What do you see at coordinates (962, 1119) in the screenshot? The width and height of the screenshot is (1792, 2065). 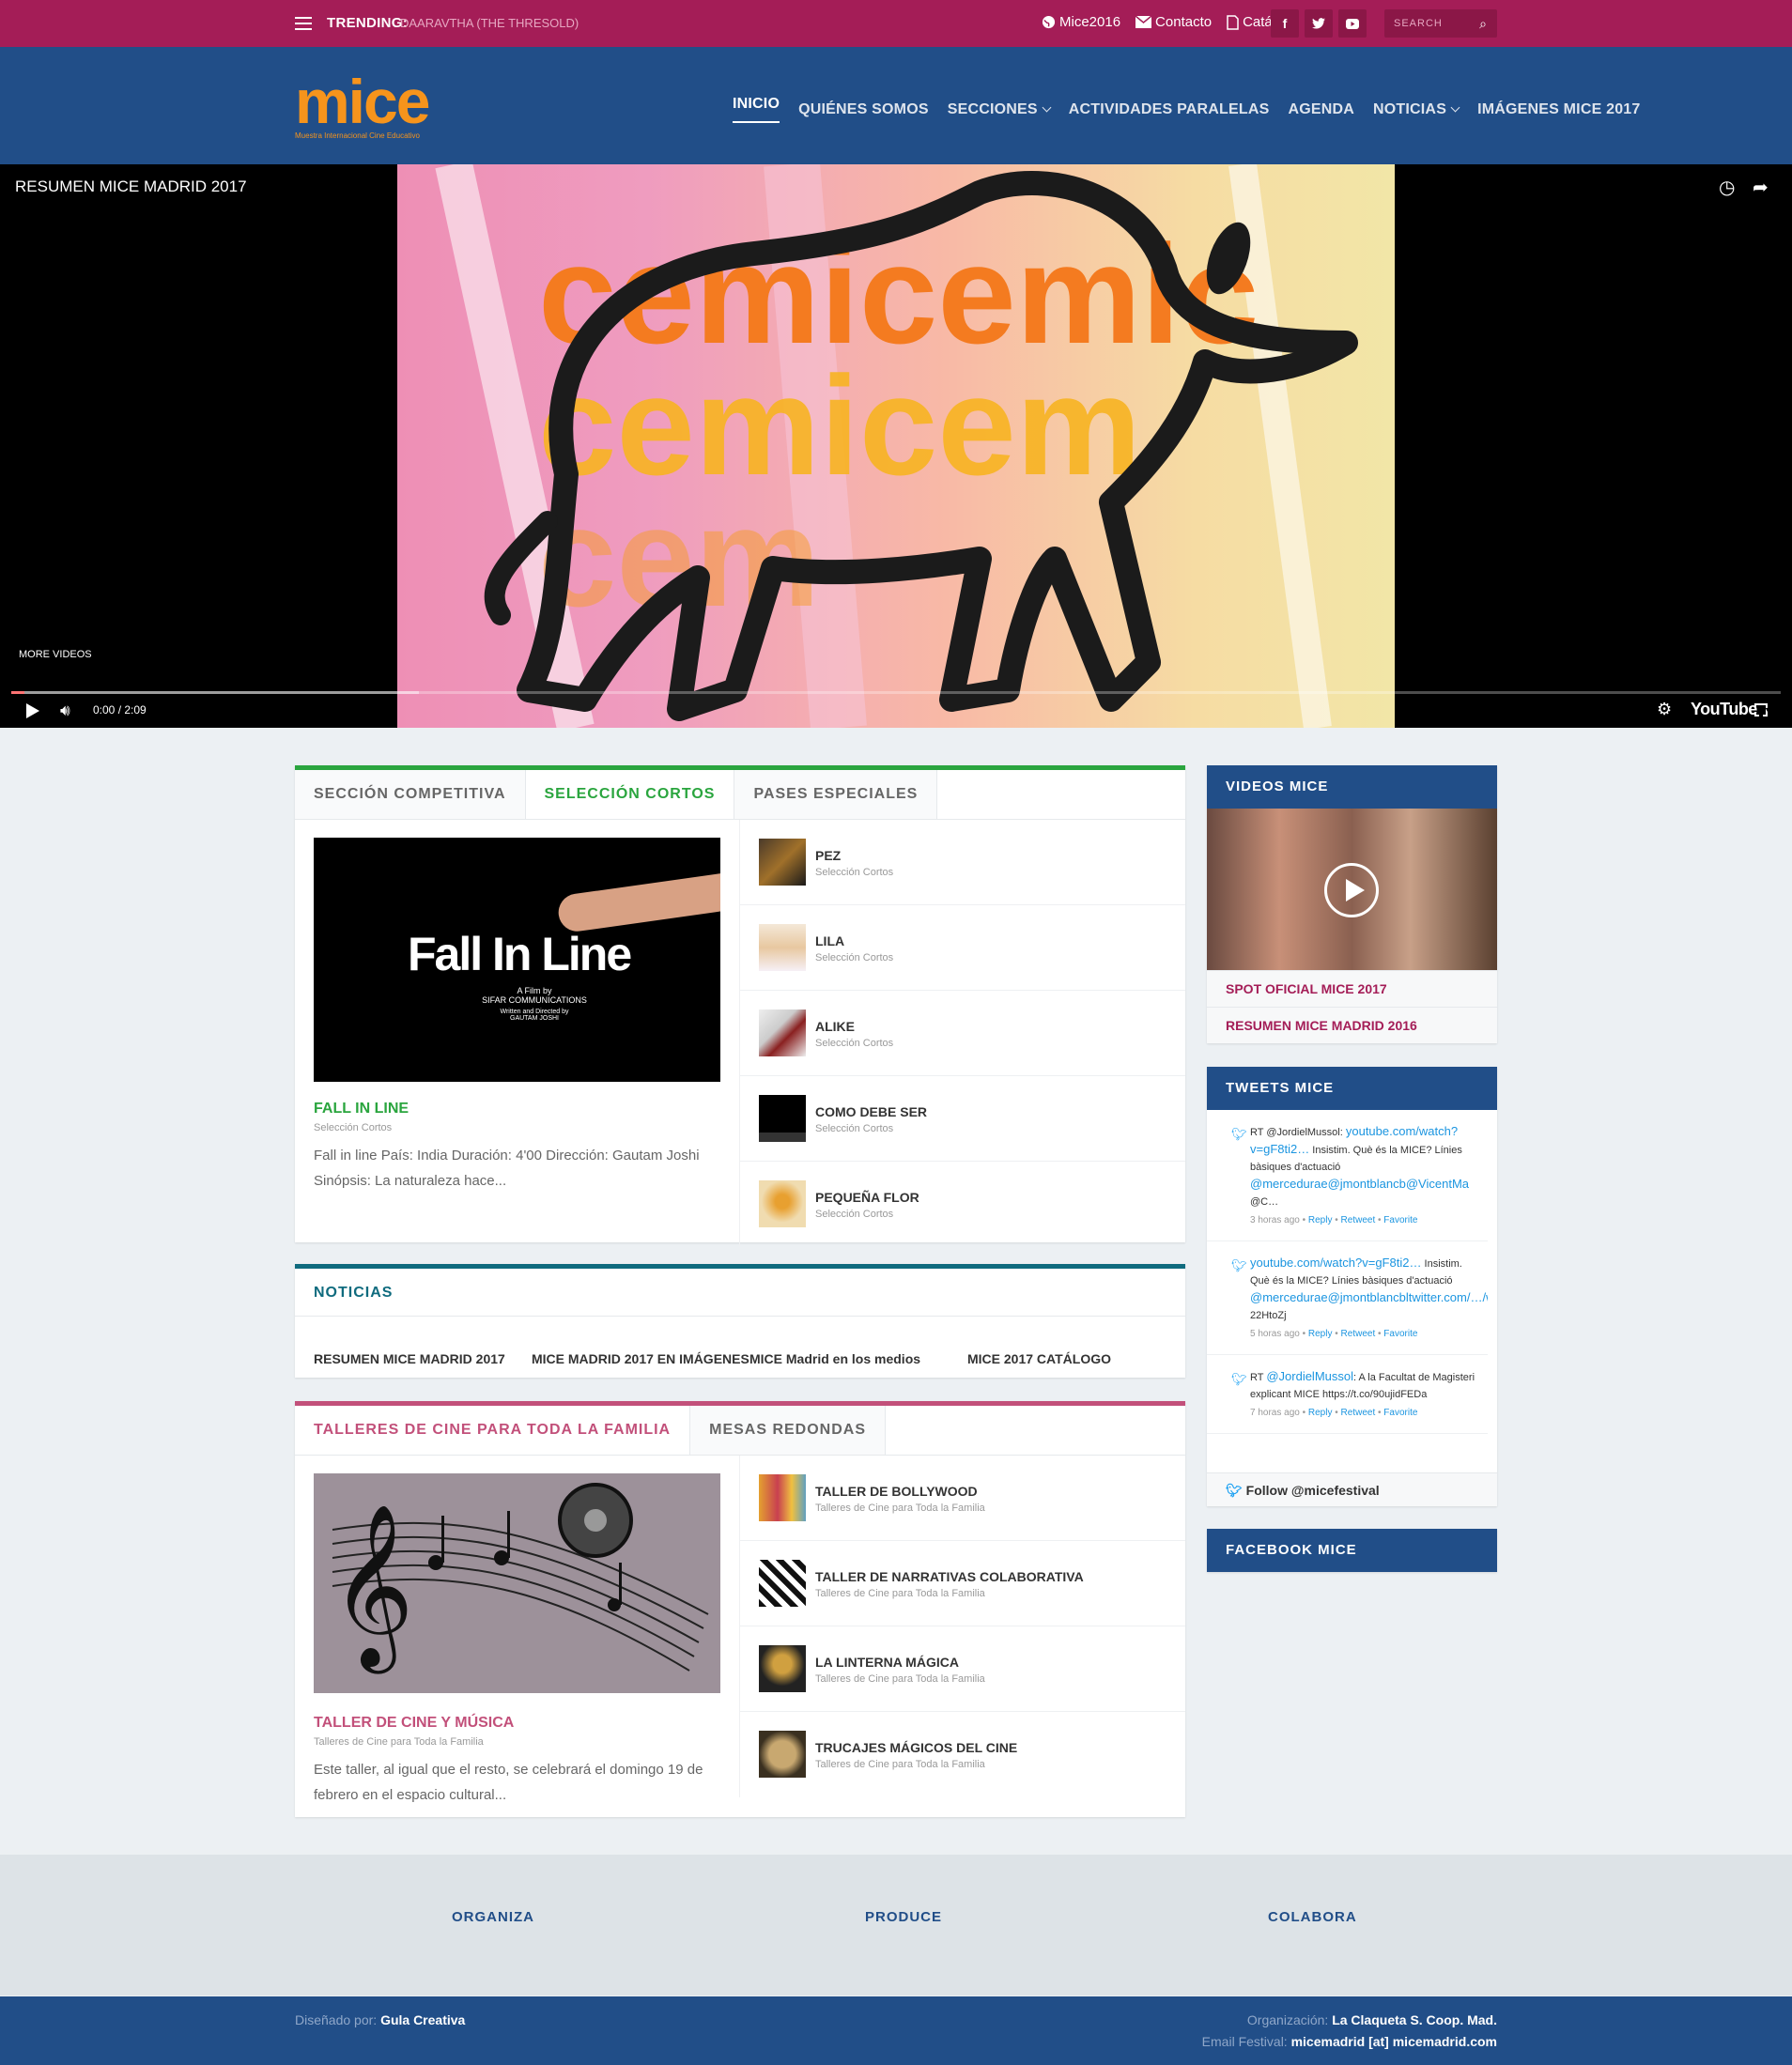 I see `list-item: COMO DEBE SER Selección Cortos` at bounding box center [962, 1119].